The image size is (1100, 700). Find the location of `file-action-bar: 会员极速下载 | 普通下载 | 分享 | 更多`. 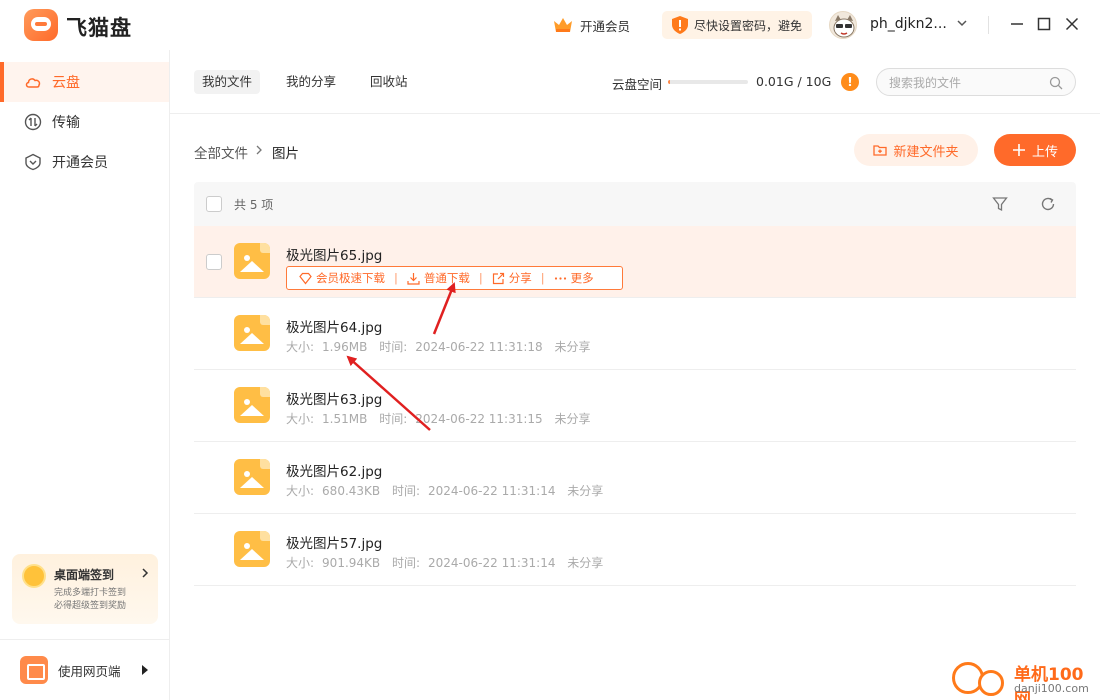

file-action-bar: 会员极速下载 | 普通下载 | 分享 | 更多 is located at coordinates (454, 278).